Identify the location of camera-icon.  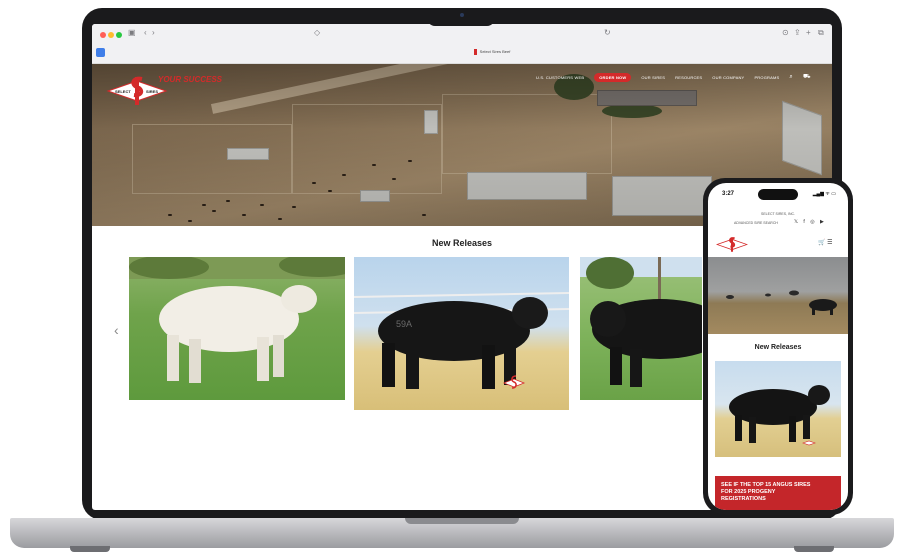
(462, 15).